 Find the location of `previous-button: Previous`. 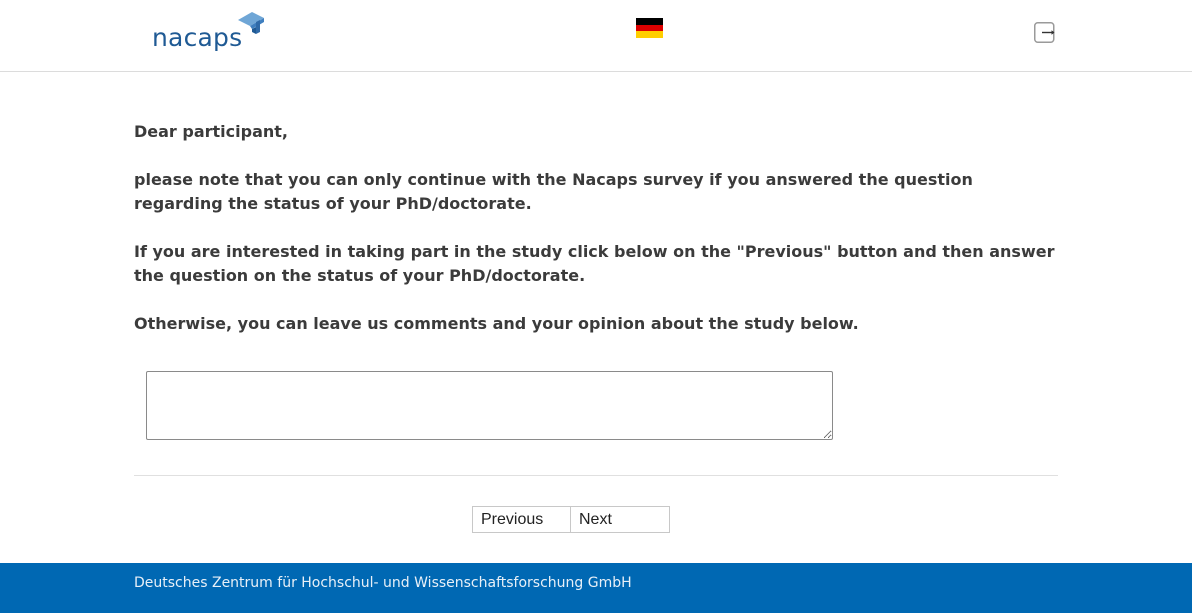

previous-button: Previous is located at coordinates (521, 519).